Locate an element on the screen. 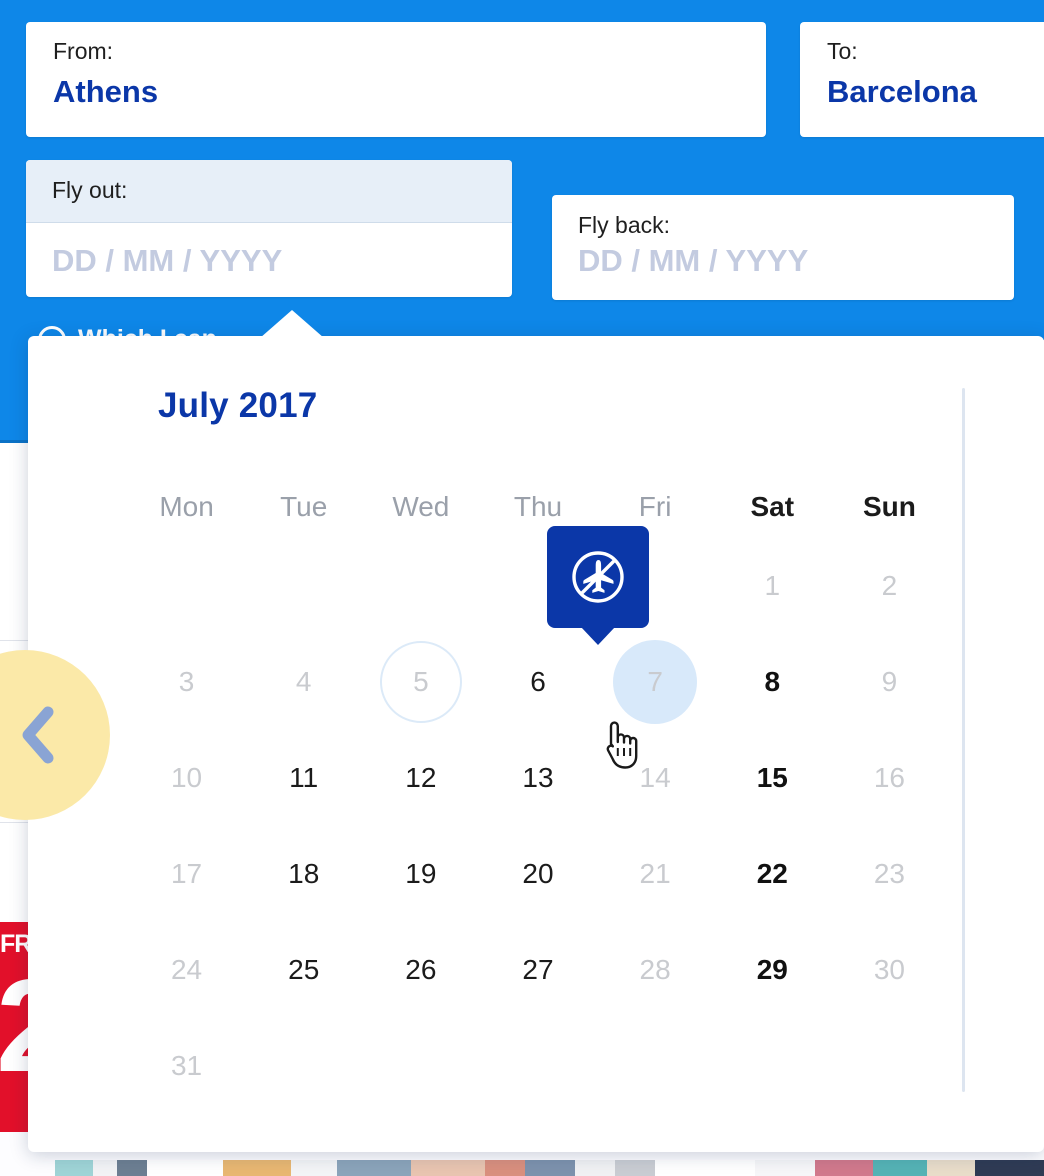  no-flight-tooltip is located at coordinates (598, 585).